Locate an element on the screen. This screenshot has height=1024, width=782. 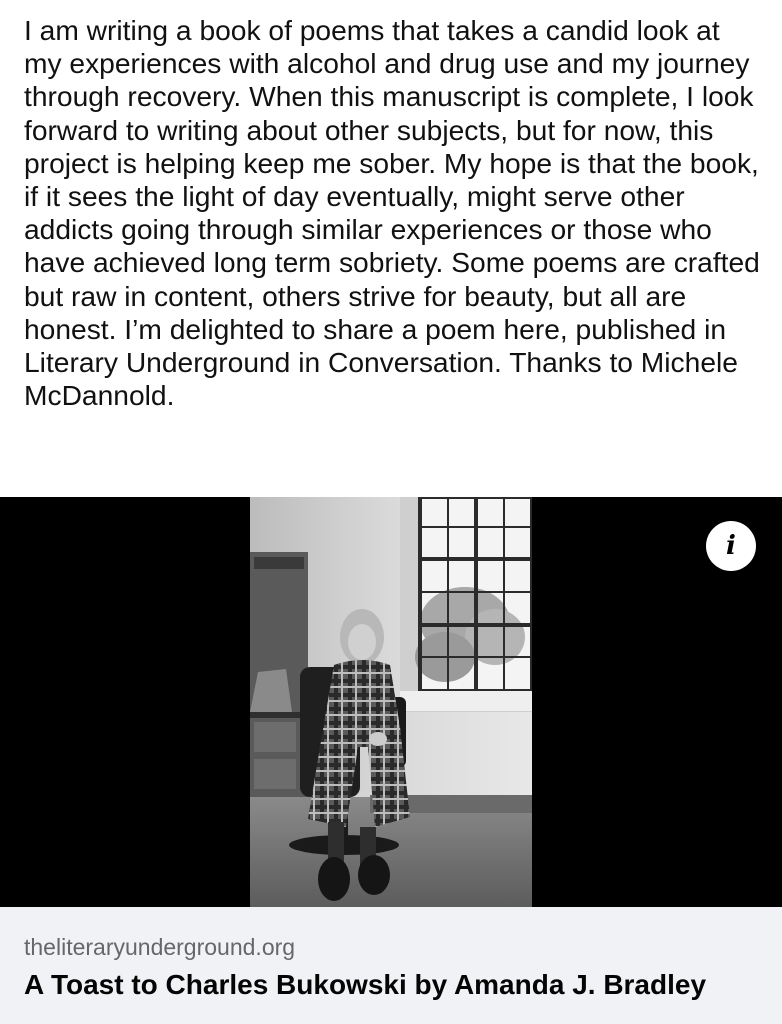
link-domain: theliteraryunderground.org is located at coordinates (160, 947).